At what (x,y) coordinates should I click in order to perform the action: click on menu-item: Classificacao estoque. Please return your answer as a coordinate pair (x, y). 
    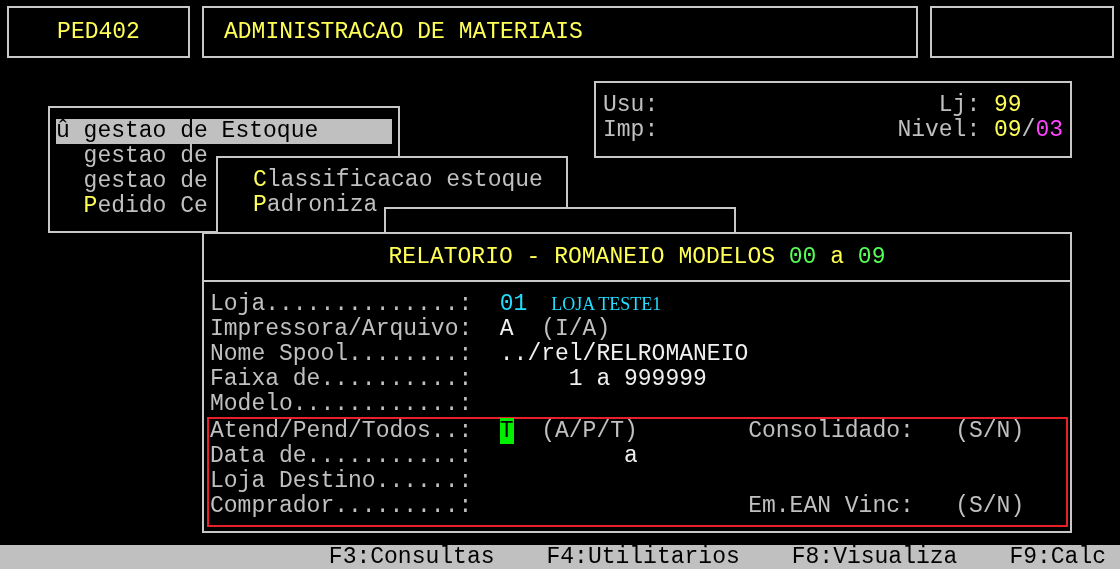
    Looking at the image, I should click on (398, 180).